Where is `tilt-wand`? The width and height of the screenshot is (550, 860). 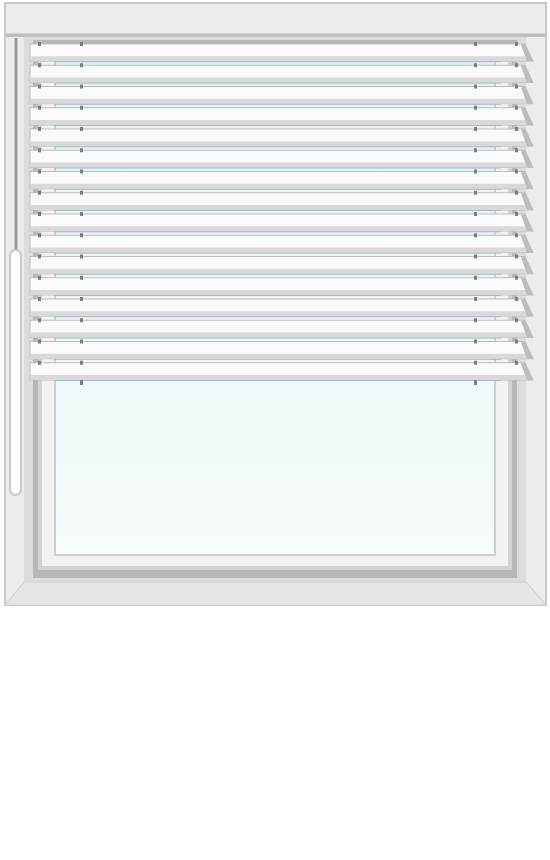
tilt-wand is located at coordinates (15, 372).